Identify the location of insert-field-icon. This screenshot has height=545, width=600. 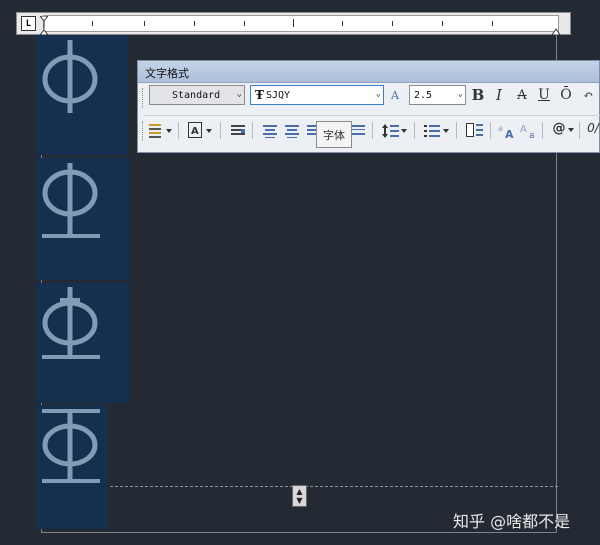
(475, 131).